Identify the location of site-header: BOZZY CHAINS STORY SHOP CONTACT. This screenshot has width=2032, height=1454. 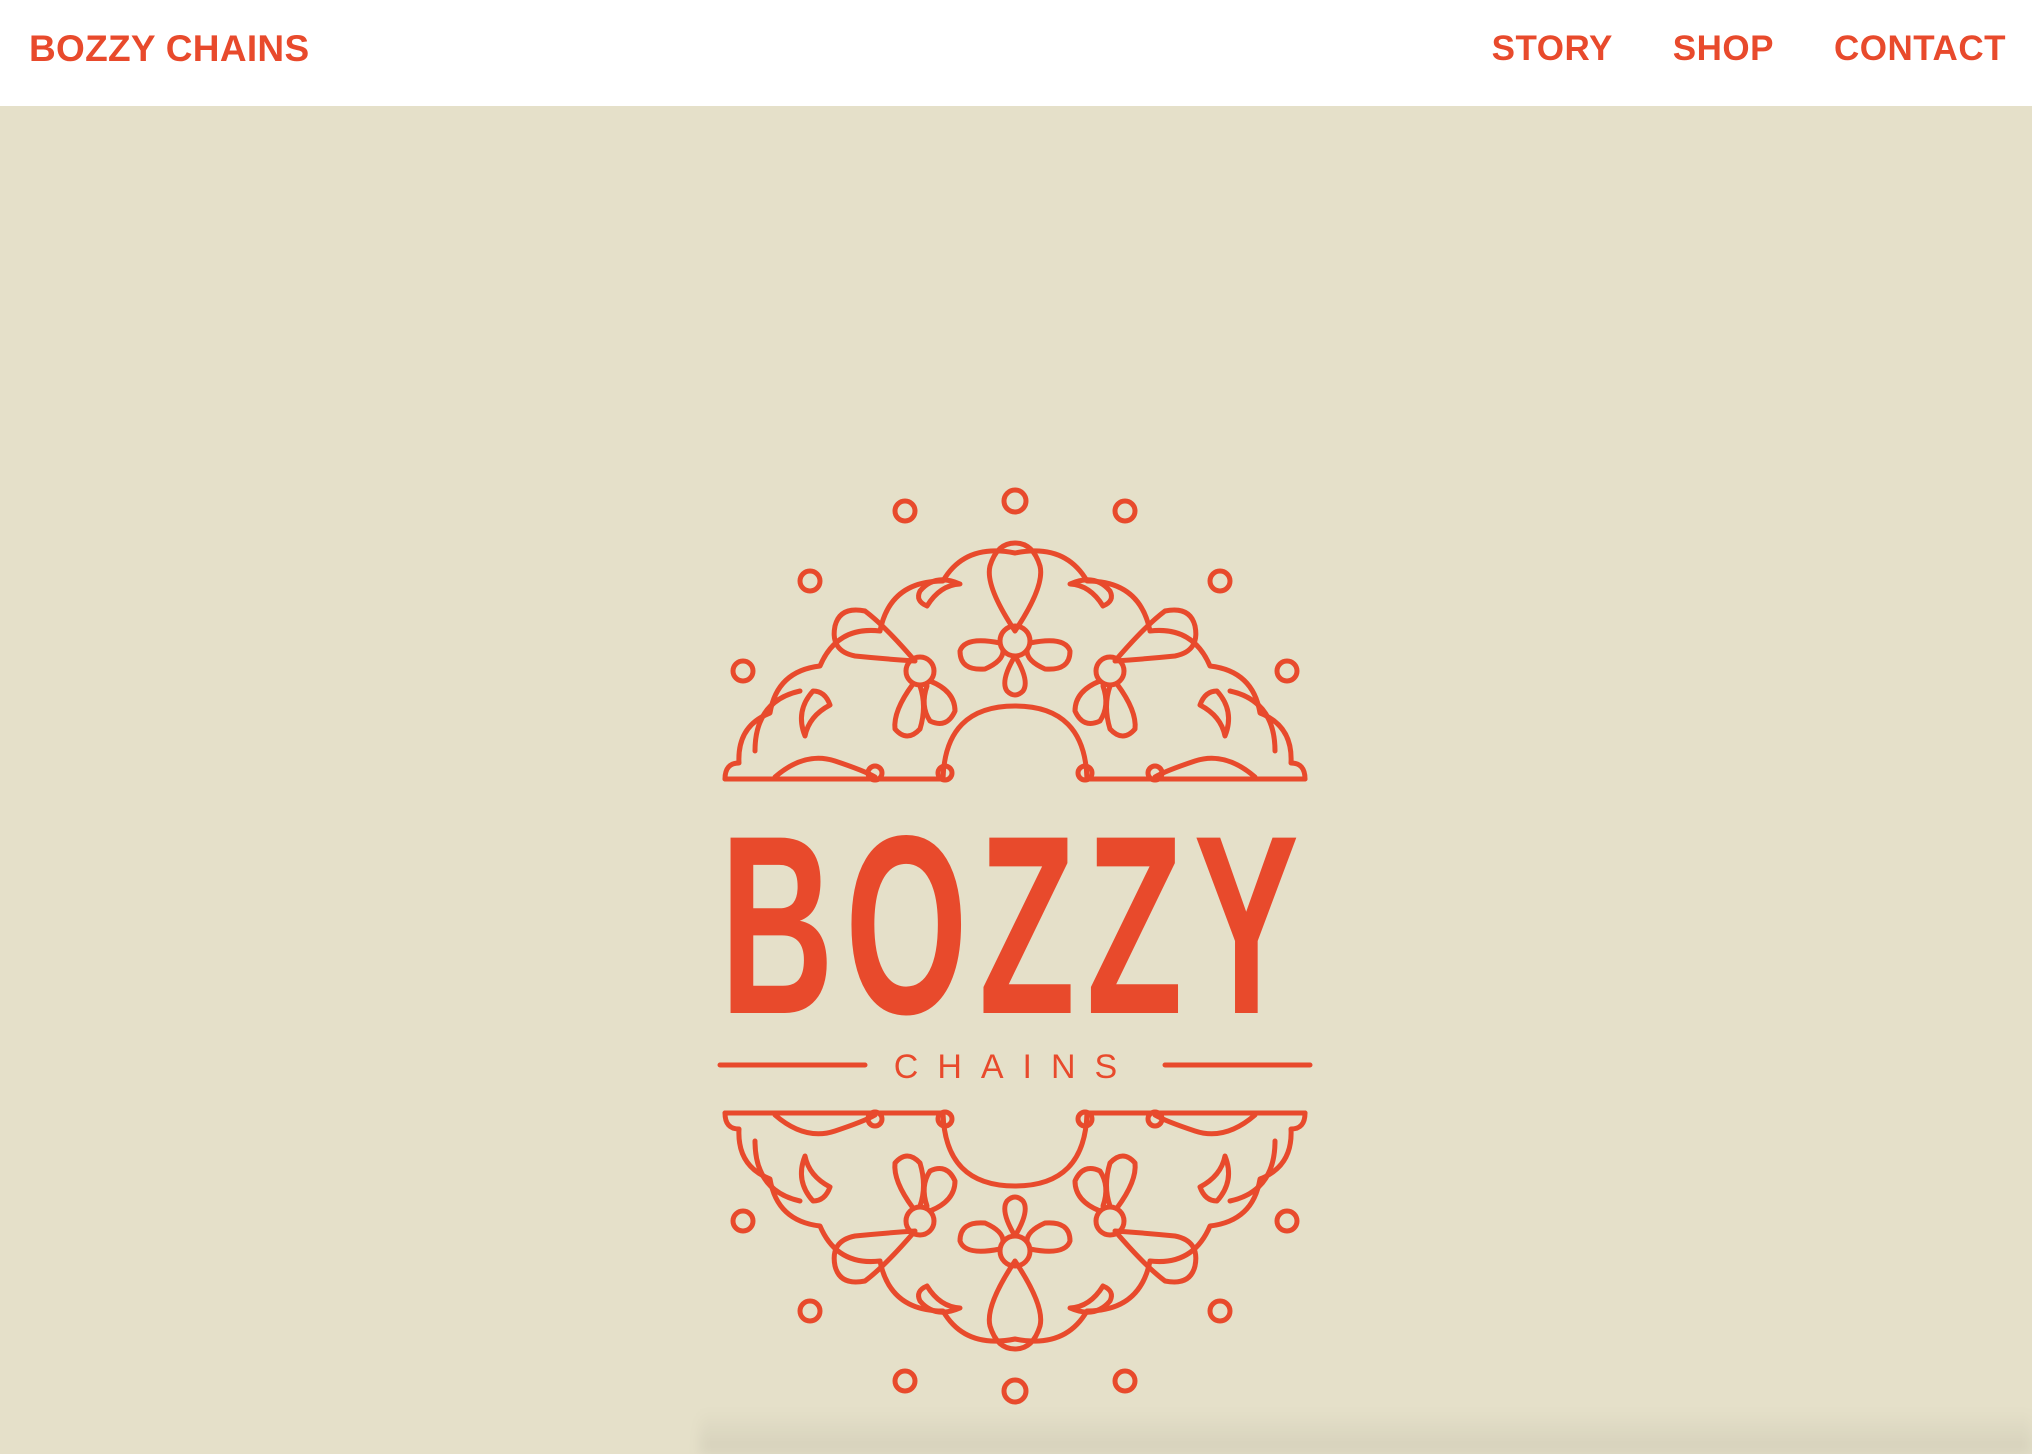
(1016, 53).